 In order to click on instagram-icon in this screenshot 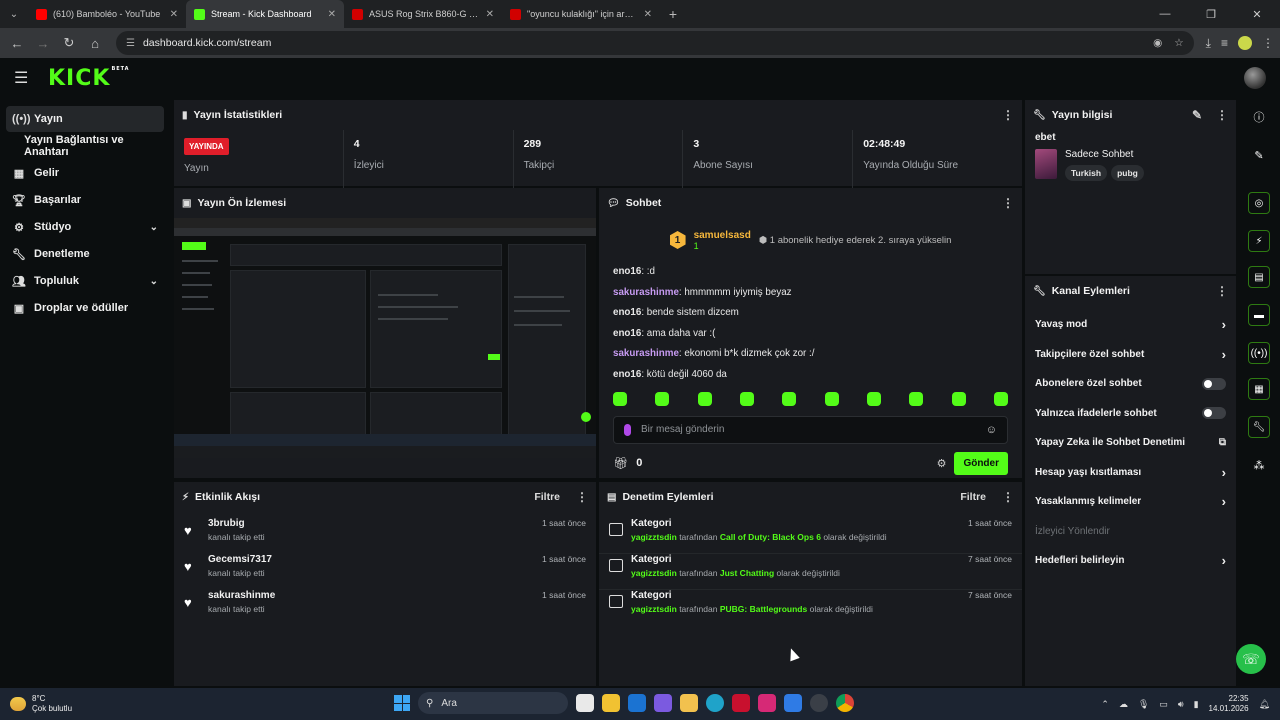, I will do `click(767, 703)`.